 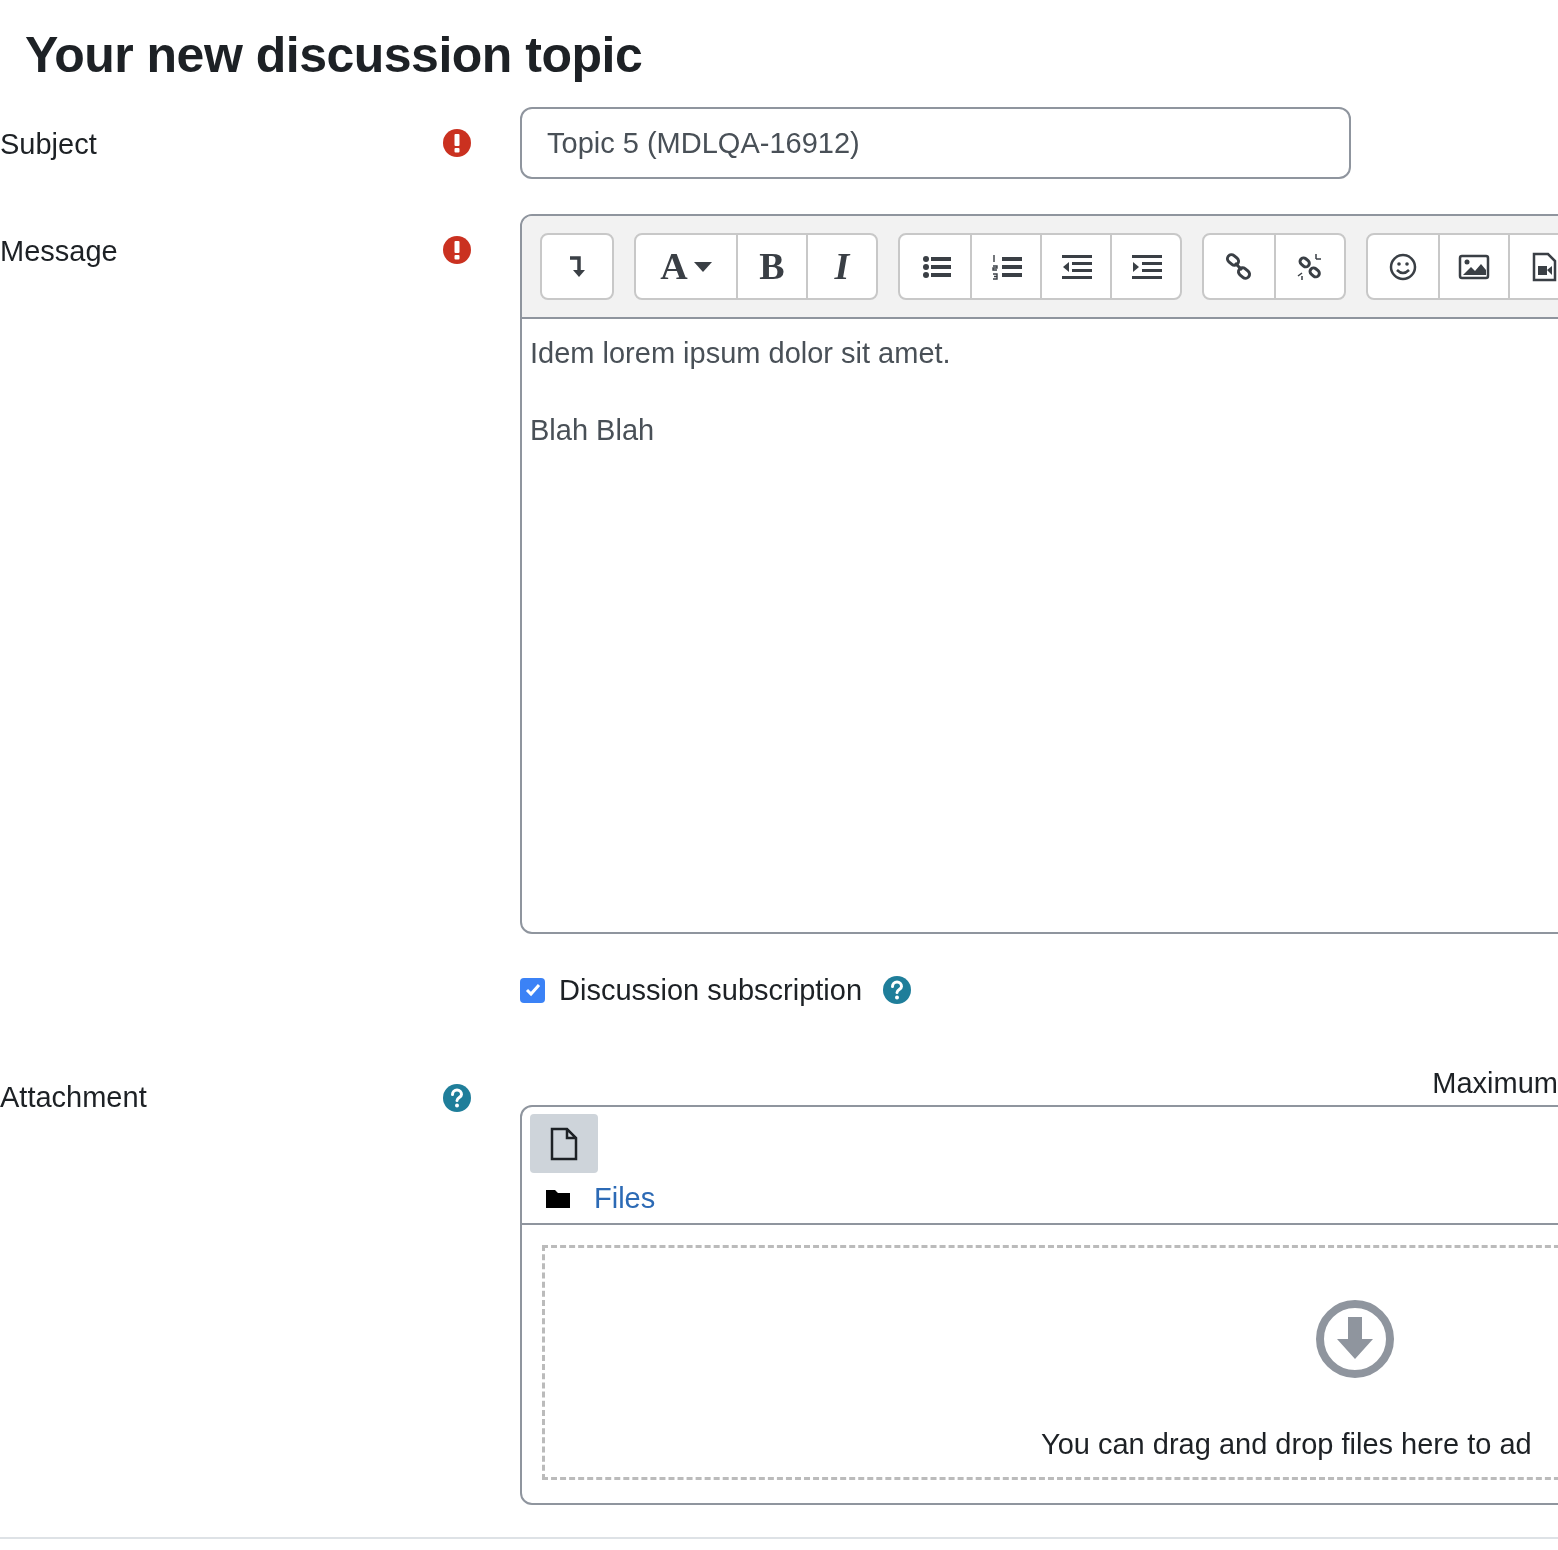 I want to click on add-file-button, so click(x=564, y=1143).